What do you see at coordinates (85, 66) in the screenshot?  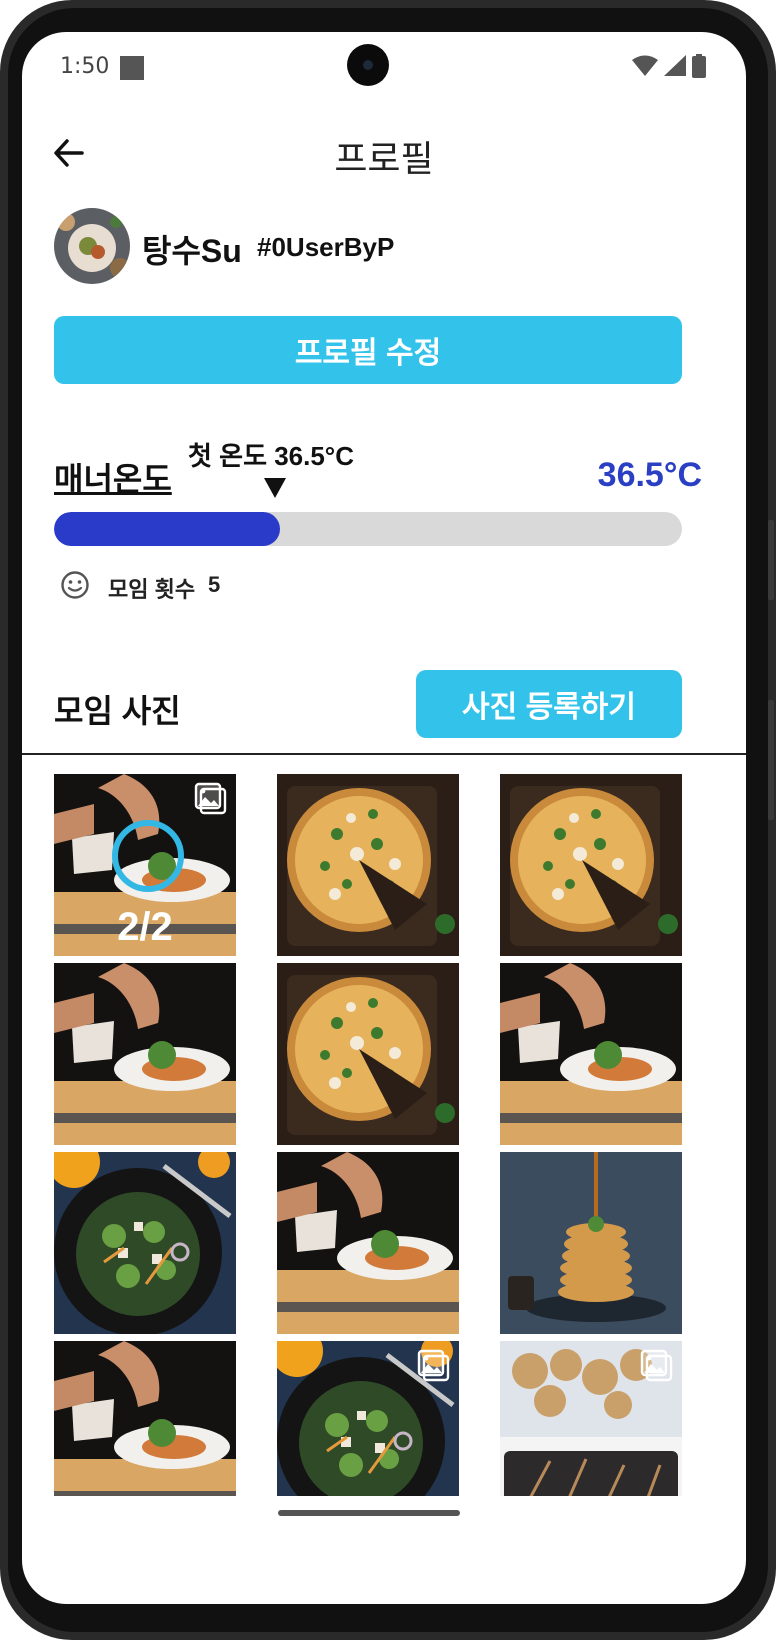 I see `status-time: 1:50` at bounding box center [85, 66].